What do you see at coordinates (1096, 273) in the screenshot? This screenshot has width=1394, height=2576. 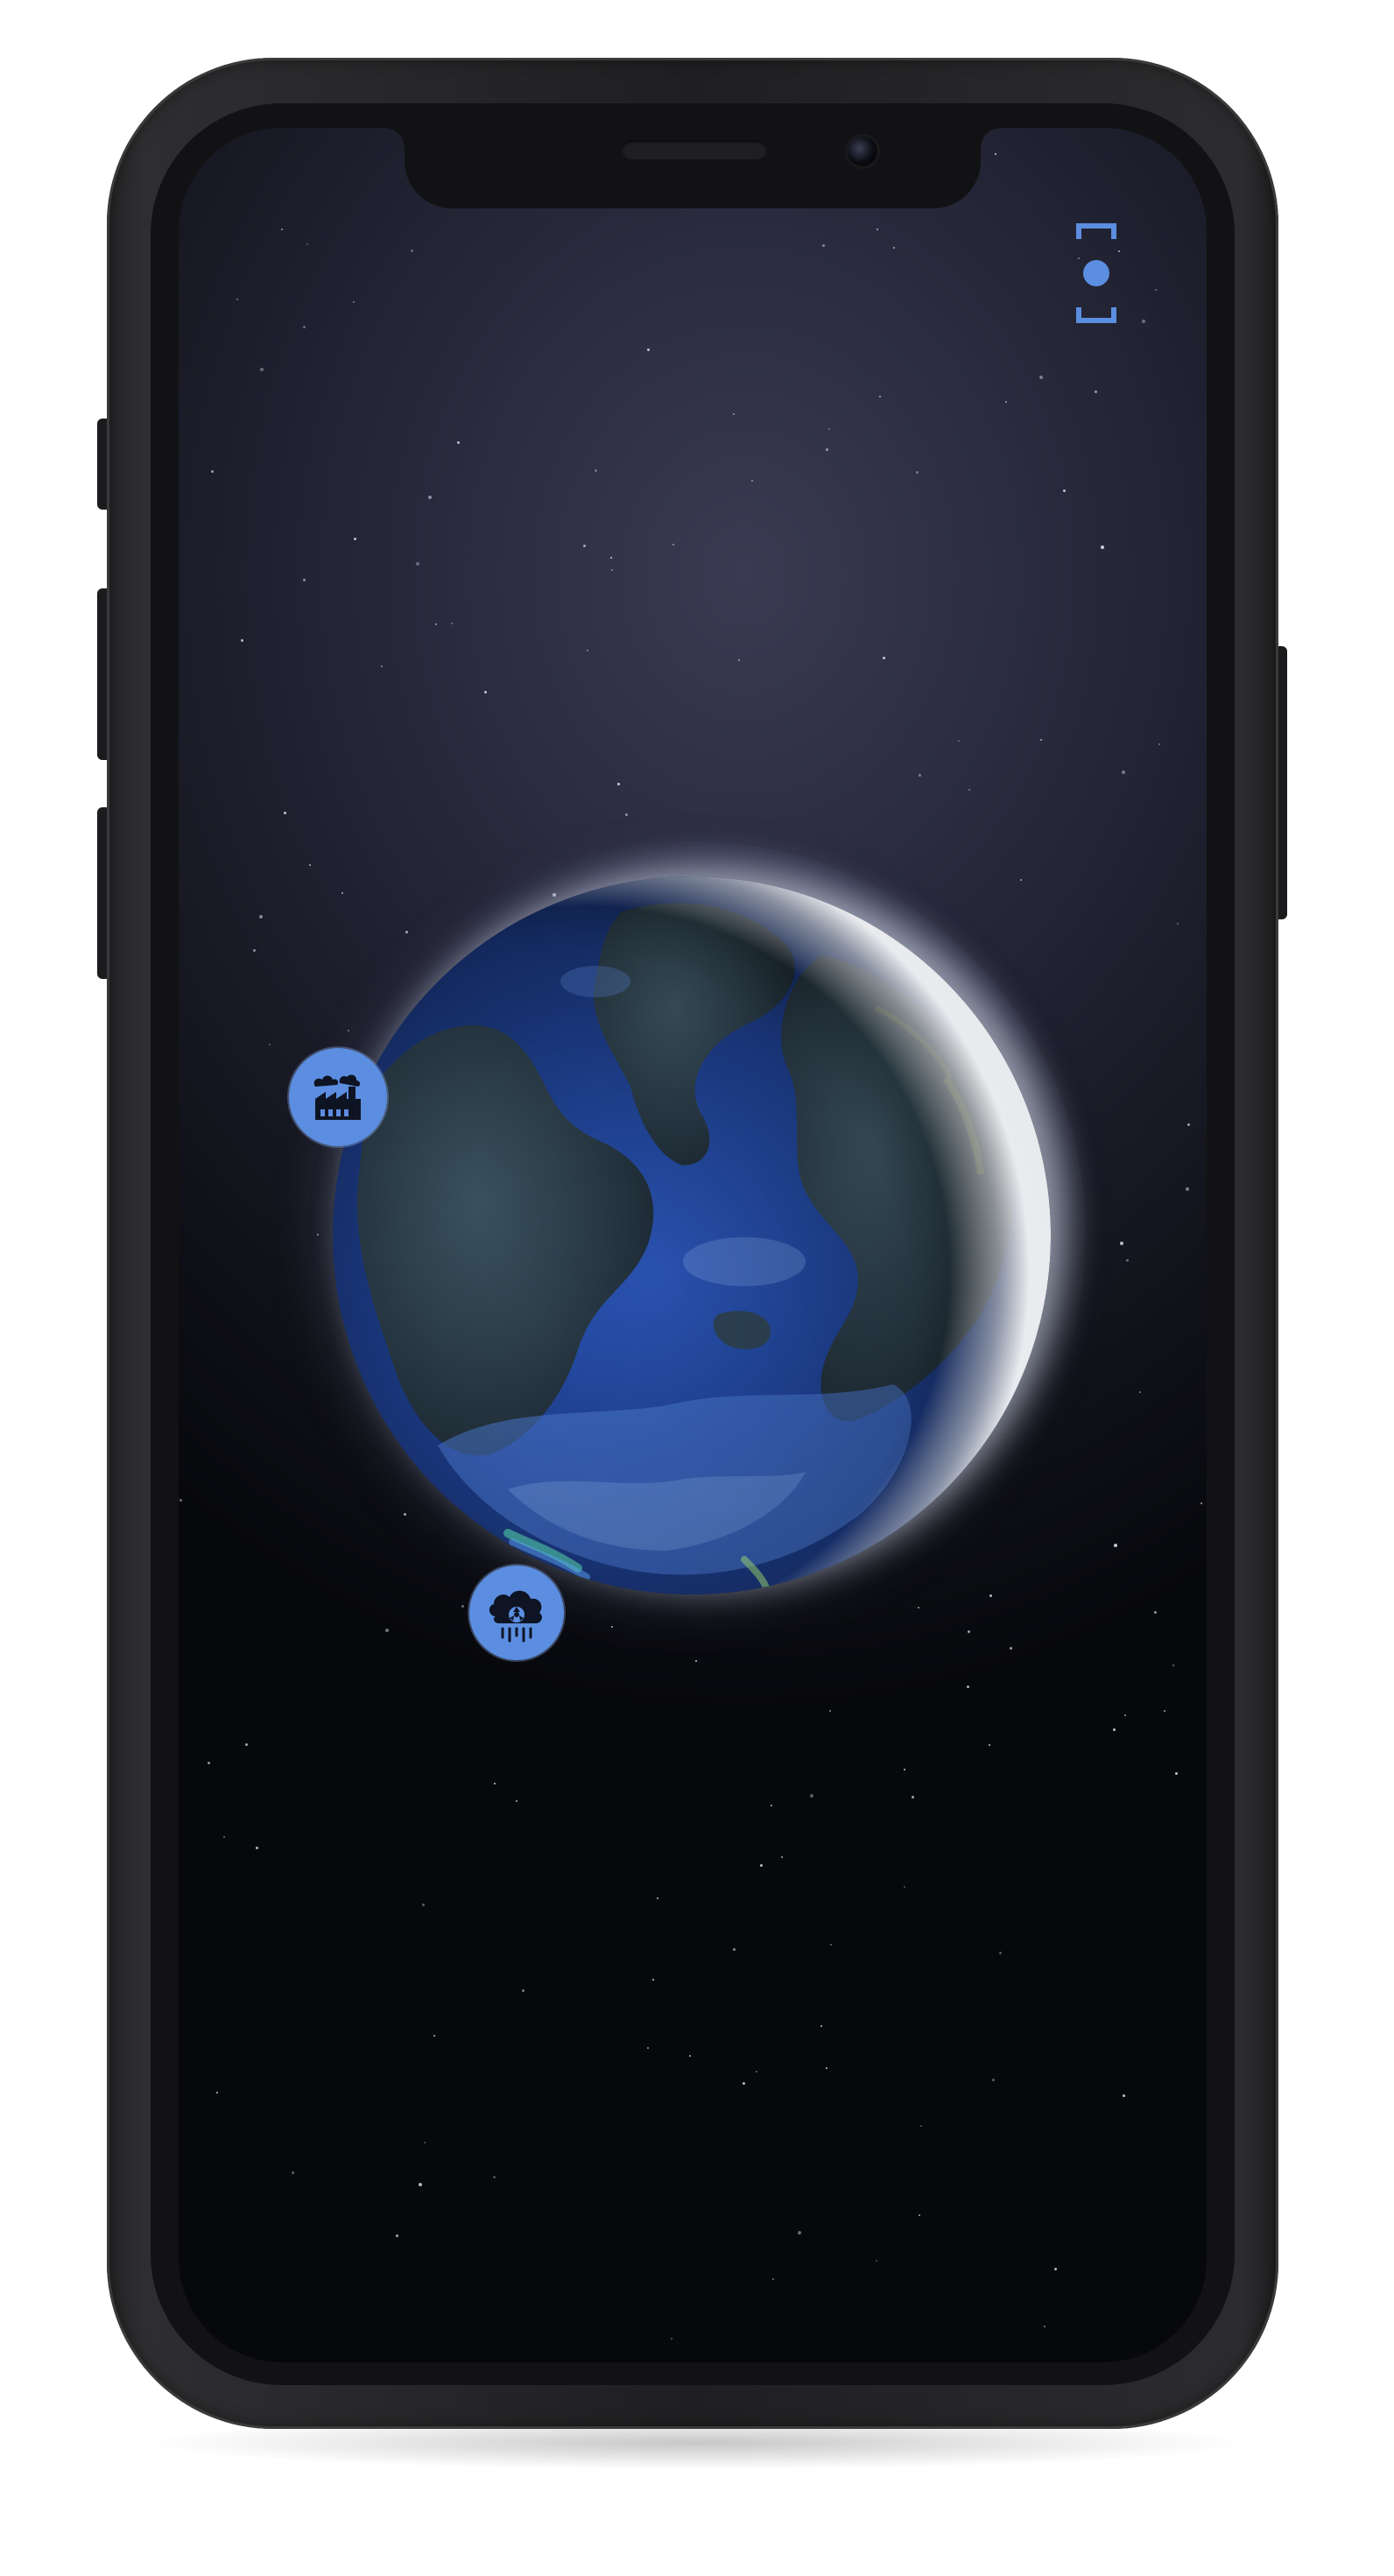 I see `scan-button` at bounding box center [1096, 273].